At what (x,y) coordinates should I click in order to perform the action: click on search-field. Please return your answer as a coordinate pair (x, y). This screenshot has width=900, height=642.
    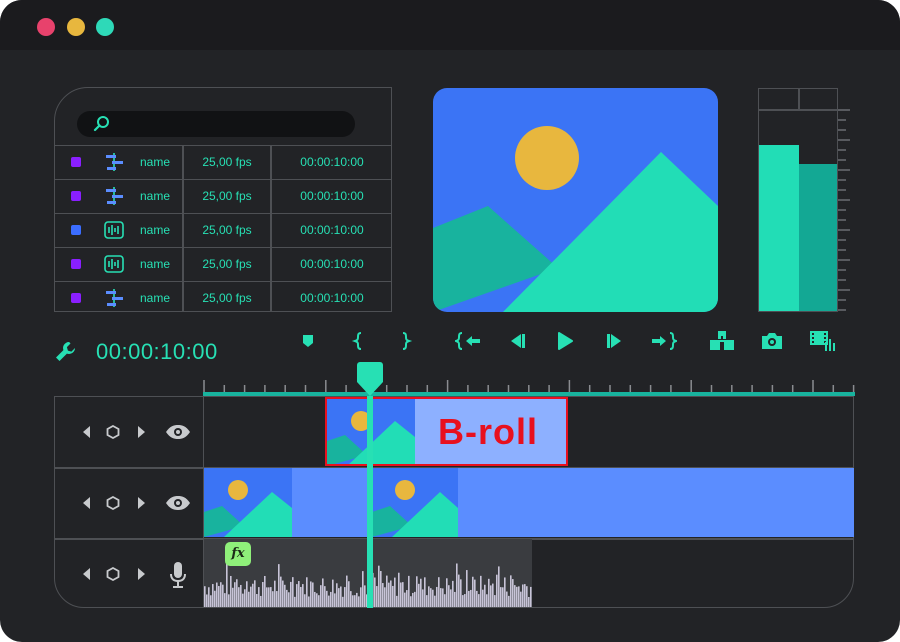
    Looking at the image, I should click on (216, 124).